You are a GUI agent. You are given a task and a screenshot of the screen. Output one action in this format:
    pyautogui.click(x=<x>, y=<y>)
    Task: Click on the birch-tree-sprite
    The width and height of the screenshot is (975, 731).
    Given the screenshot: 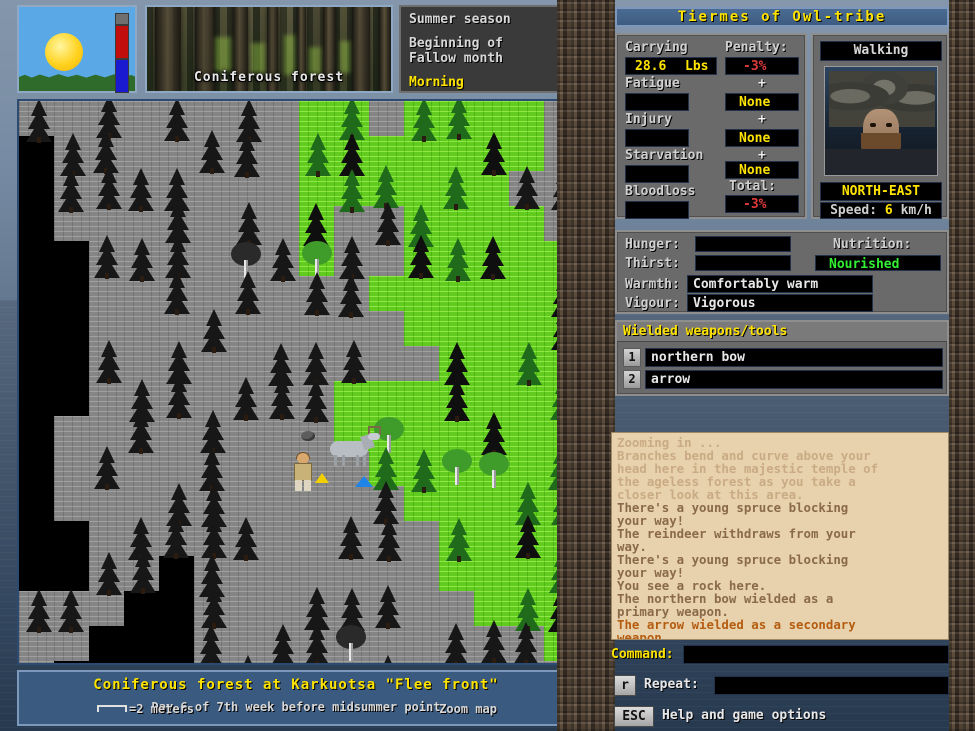 What is the action you would take?
    pyautogui.click(x=317, y=259)
    